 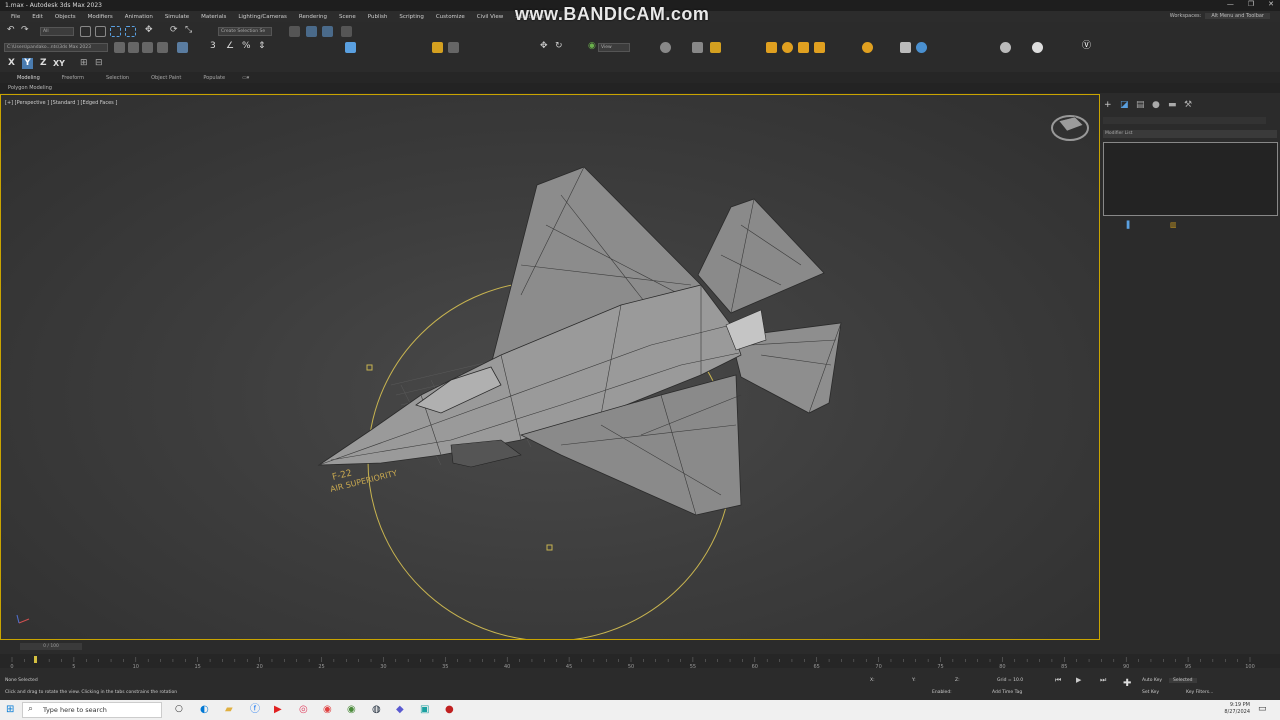 I want to click on create-selection-set-dropdown: Create Selection Se, so click(x=245, y=31).